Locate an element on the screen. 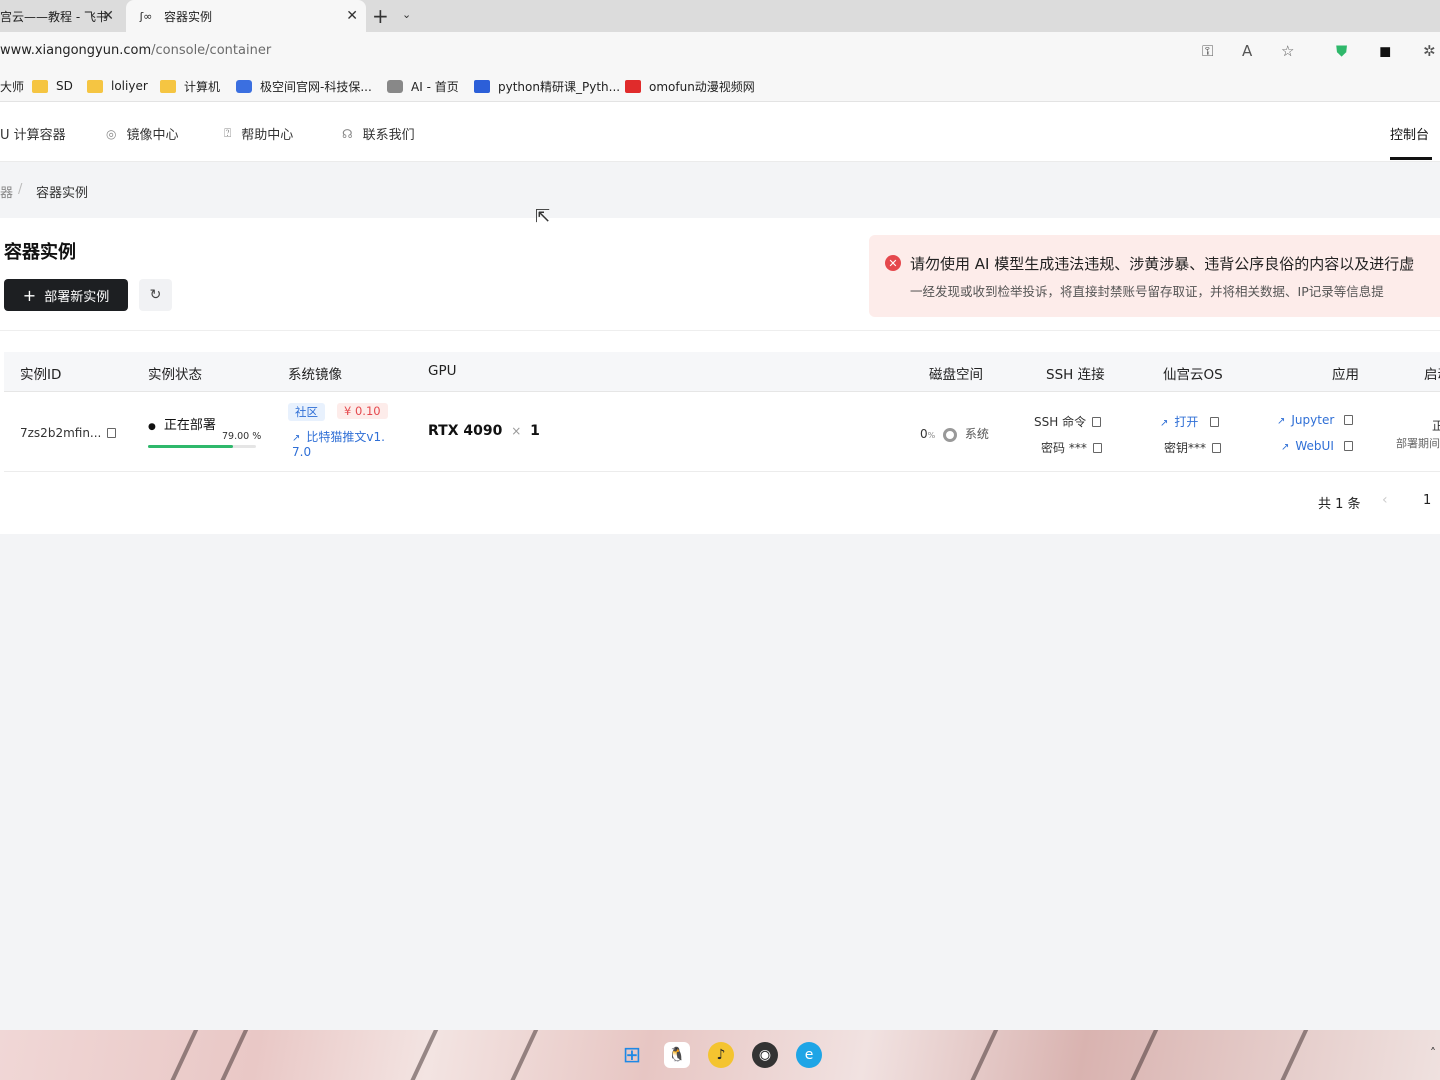 The width and height of the screenshot is (1440, 1080). ssh-command: SSH 命令 is located at coordinates (1068, 421).